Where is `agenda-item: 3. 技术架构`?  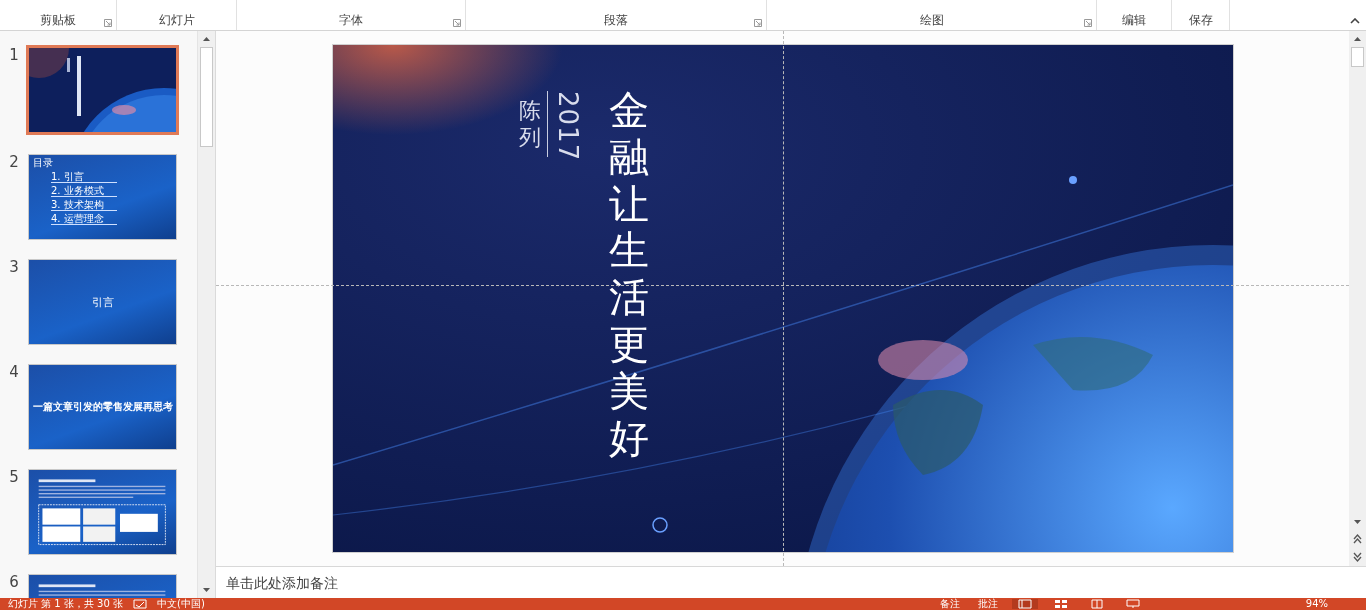 agenda-item: 3. 技术架构 is located at coordinates (84, 205).